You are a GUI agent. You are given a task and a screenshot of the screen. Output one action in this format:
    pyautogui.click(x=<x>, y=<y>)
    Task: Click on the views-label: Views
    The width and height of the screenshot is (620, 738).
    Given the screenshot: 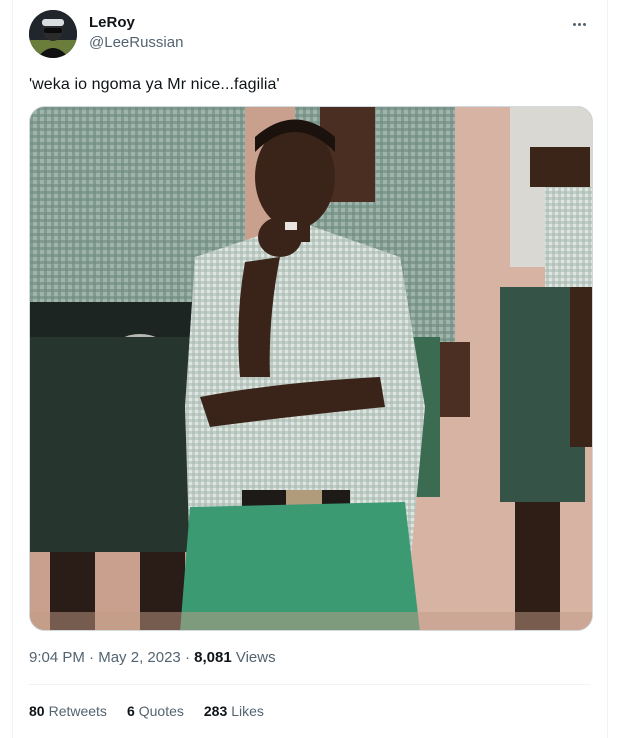 What is the action you would take?
    pyautogui.click(x=255, y=657)
    